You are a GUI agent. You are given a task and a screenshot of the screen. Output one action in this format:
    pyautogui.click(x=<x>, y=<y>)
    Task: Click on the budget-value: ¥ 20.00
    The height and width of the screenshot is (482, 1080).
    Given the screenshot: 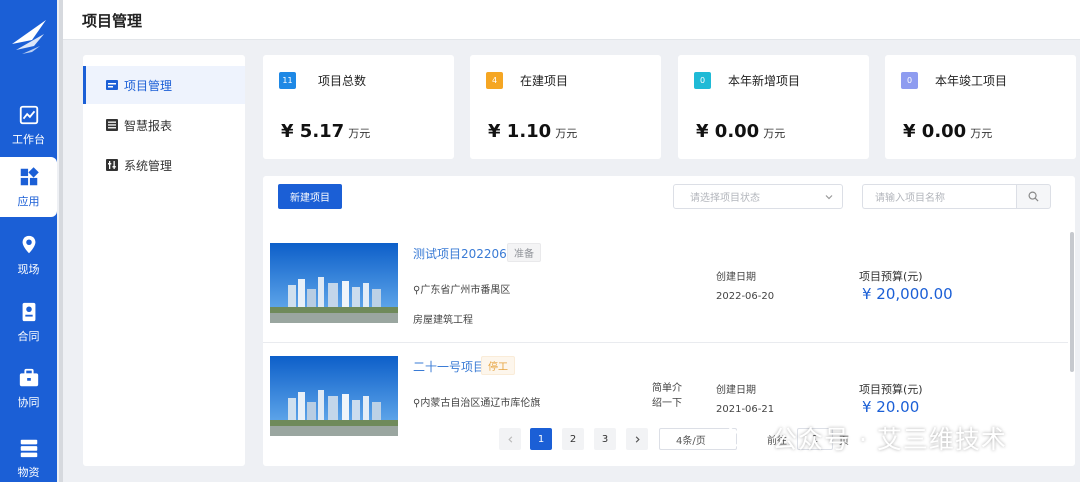 What is the action you would take?
    pyautogui.click(x=891, y=407)
    